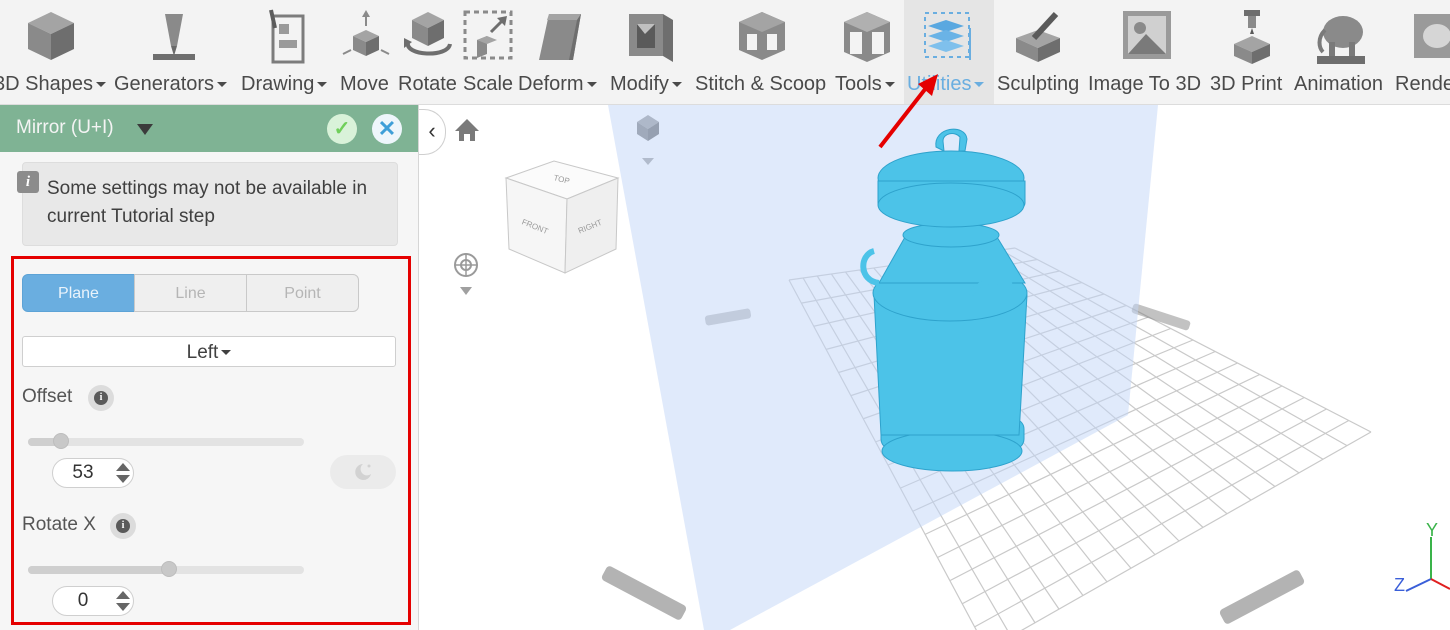 Image resolution: width=1450 pixels, height=630 pixels. I want to click on toolbar-label: Move, so click(364, 84).